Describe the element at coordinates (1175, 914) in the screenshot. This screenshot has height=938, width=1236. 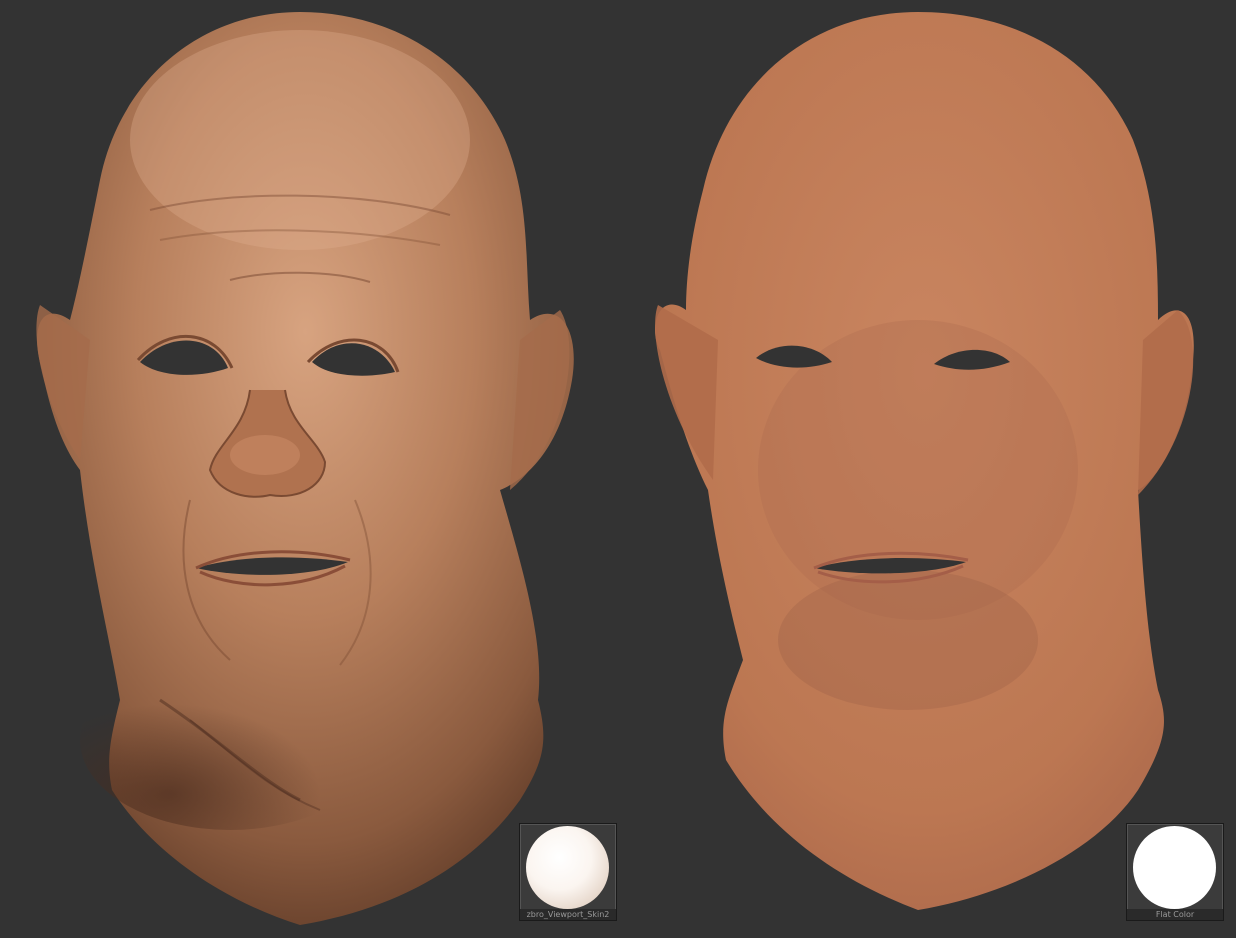
I see `material-name-label: Flat Color` at that location.